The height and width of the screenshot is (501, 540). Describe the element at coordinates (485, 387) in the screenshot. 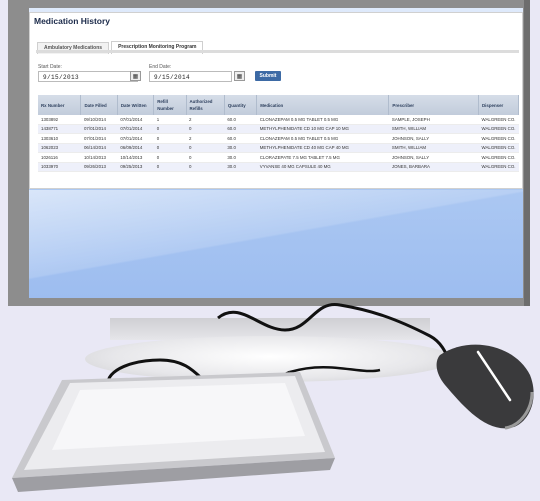

I see `mouse-icon` at that location.